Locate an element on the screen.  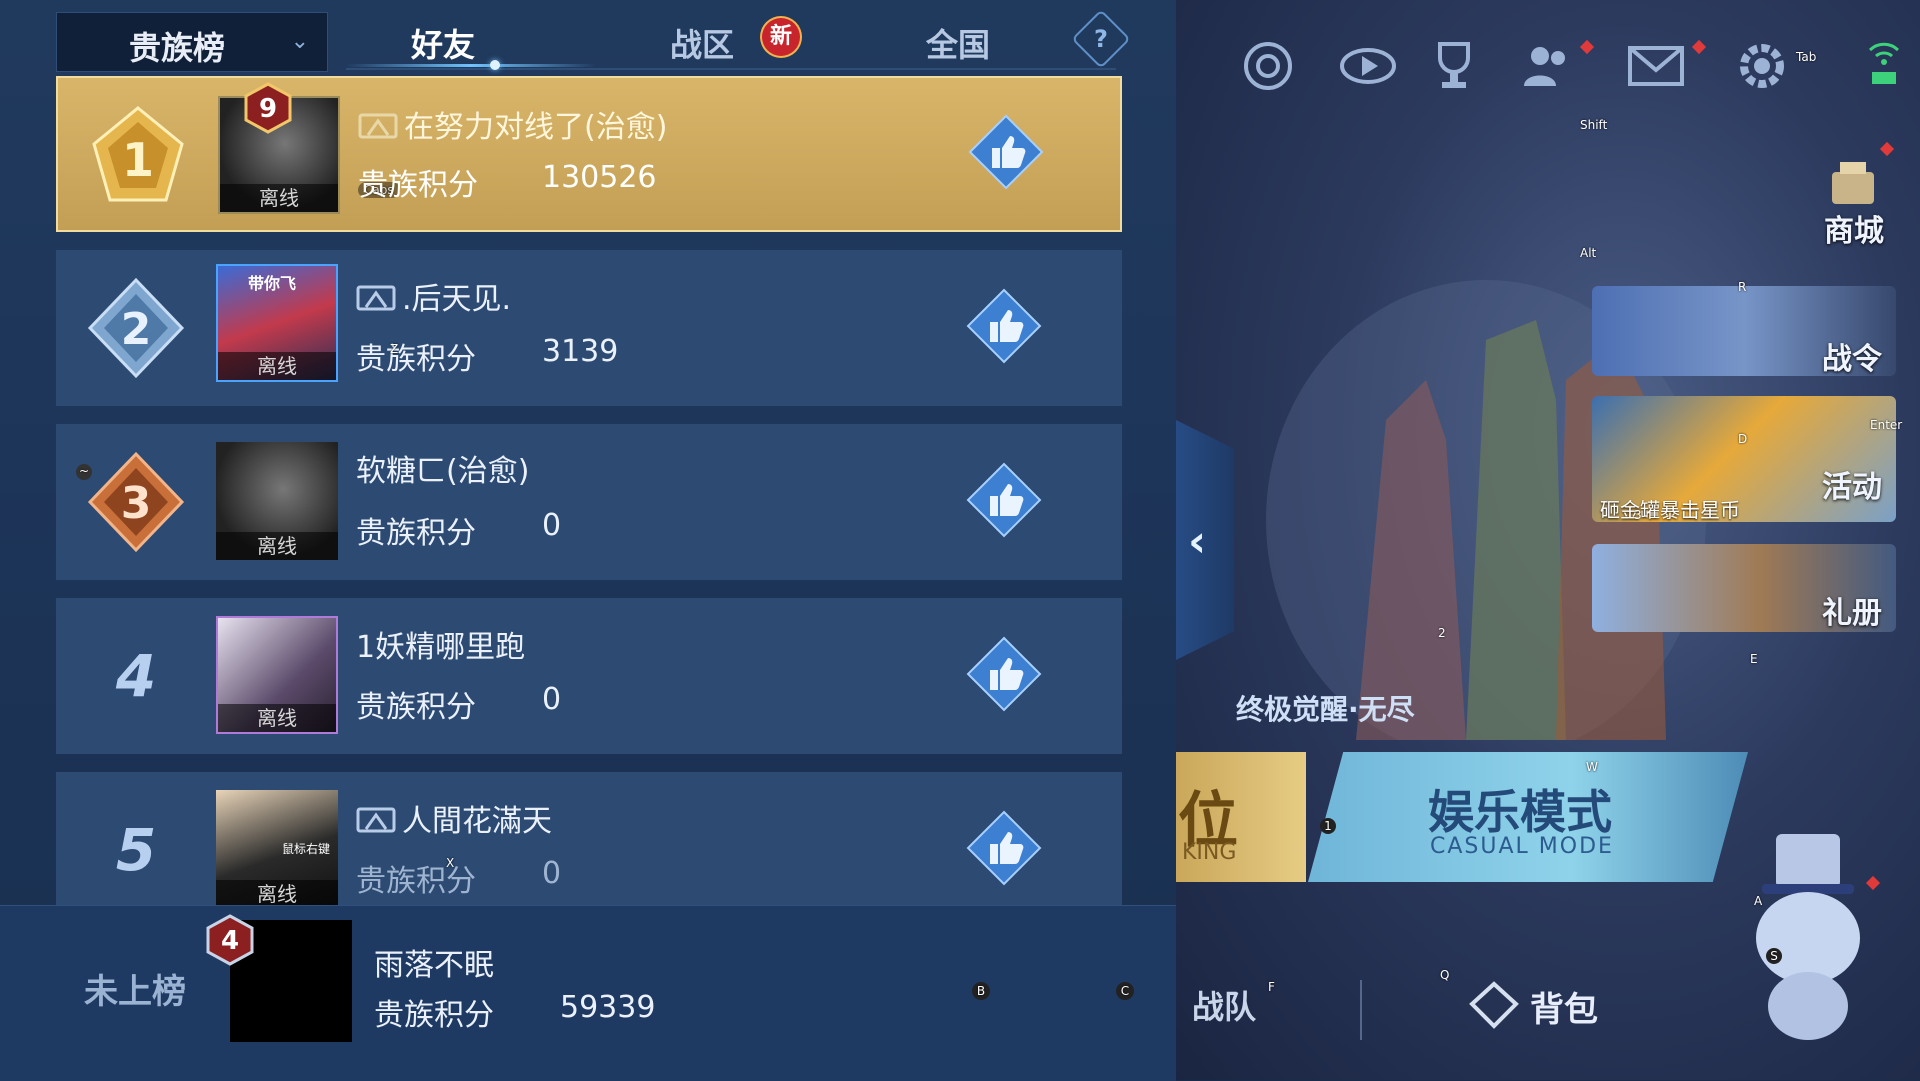
key-hint-b: B is located at coordinates (981, 991).